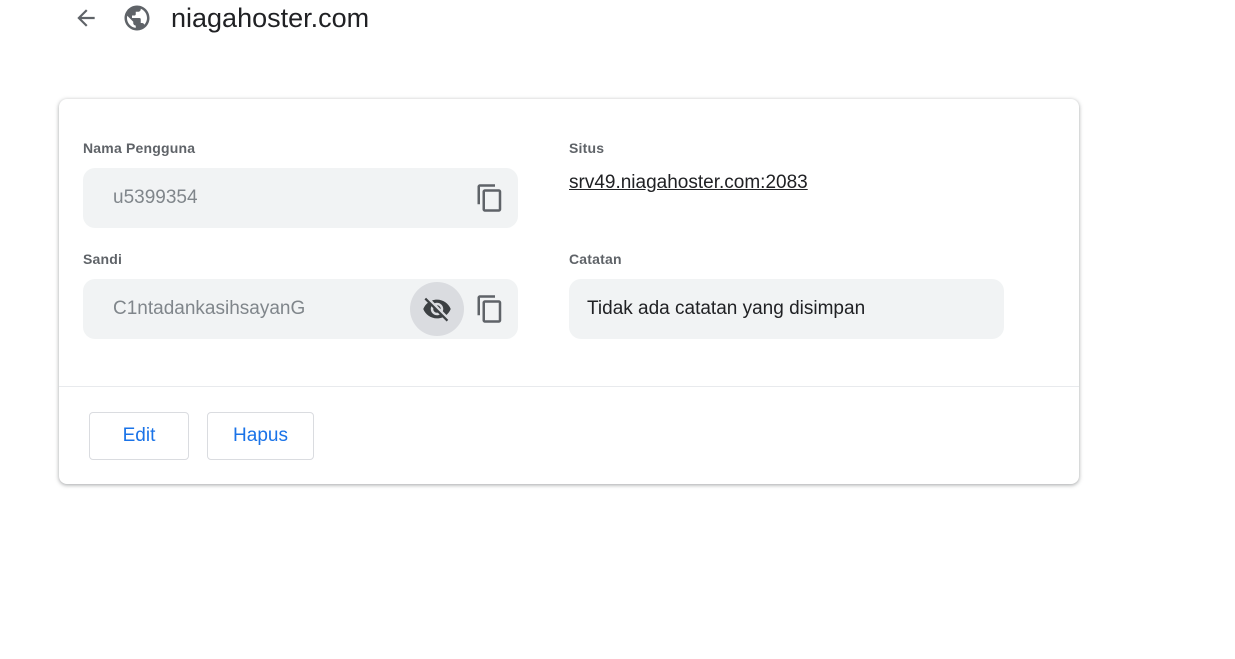 This screenshot has width=1235, height=659. I want to click on page-header: niagahoster.com, so click(617, 18).